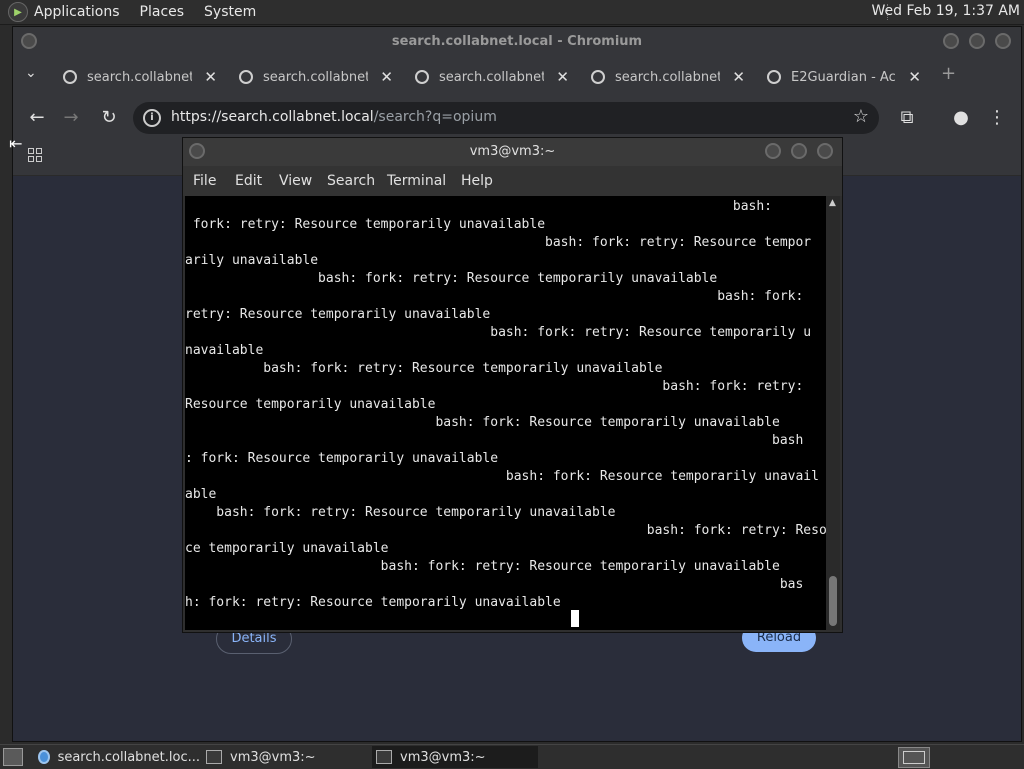 The height and width of the screenshot is (769, 1024). Describe the element at coordinates (204, 181) in the screenshot. I see `menu-file: File` at that location.